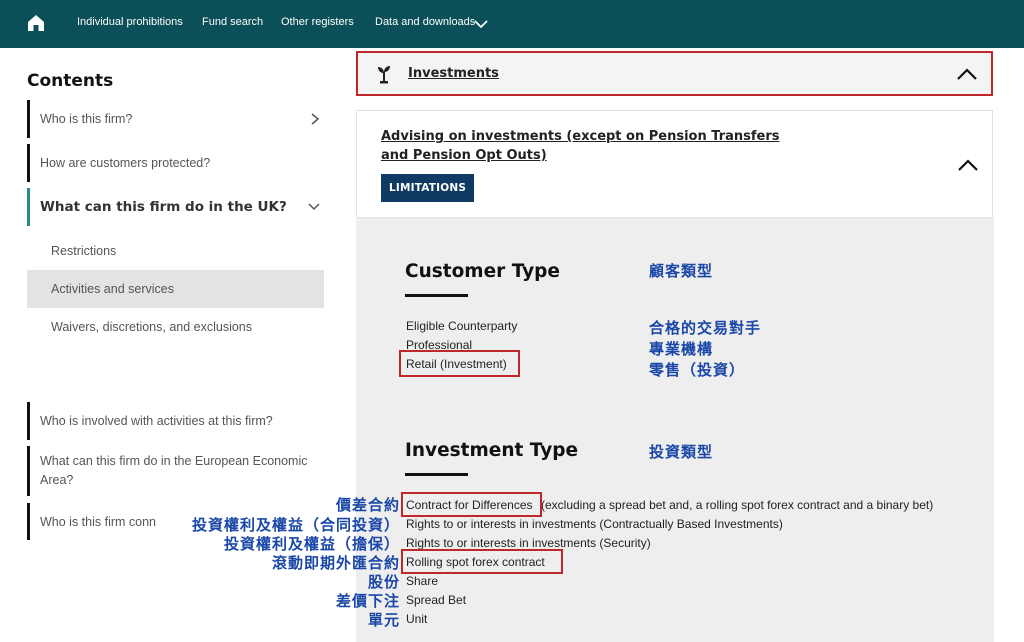 This screenshot has width=1024, height=642. Describe the element at coordinates (674, 73) in the screenshot. I see `investments-accordion-header: Investments` at that location.